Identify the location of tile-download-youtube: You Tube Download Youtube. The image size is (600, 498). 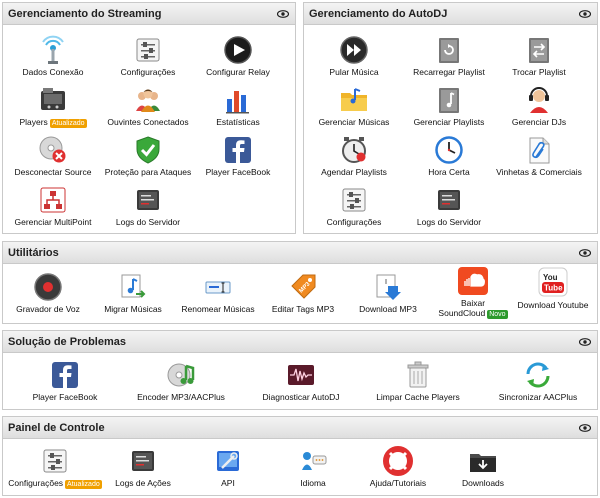
(553, 288).